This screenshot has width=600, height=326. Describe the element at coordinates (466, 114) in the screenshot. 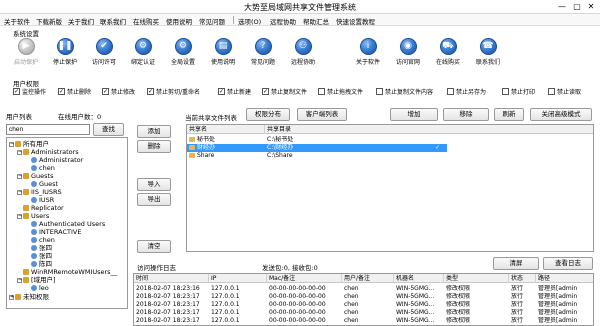

I see `remove-share-button: 移除` at that location.